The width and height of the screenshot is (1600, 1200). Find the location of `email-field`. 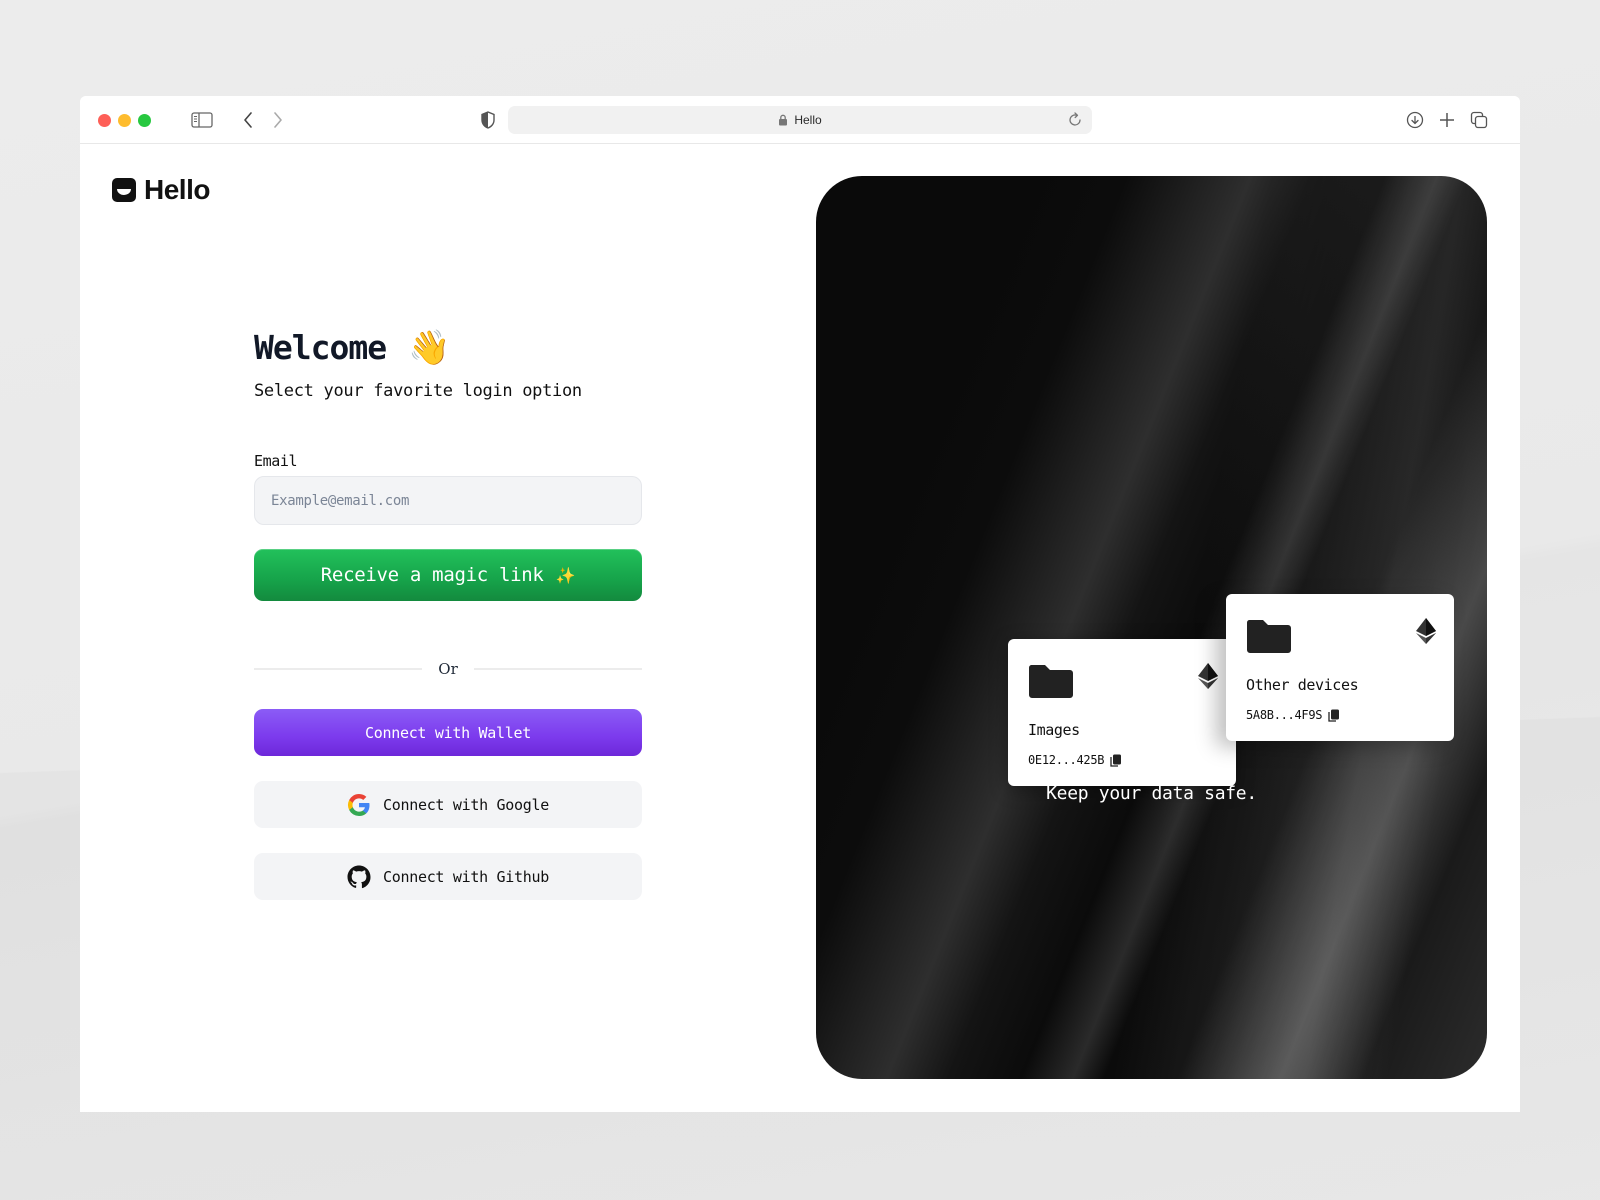

email-field is located at coordinates (448, 500).